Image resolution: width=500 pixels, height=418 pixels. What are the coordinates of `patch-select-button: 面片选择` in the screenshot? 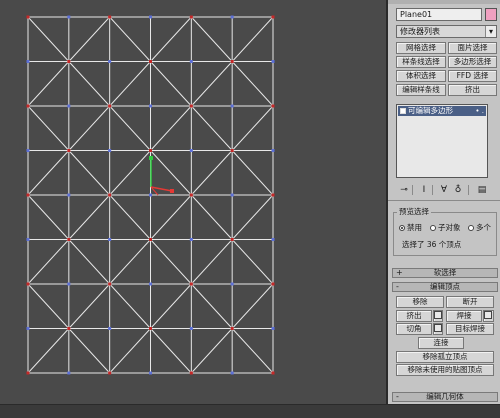 It's located at (472, 48).